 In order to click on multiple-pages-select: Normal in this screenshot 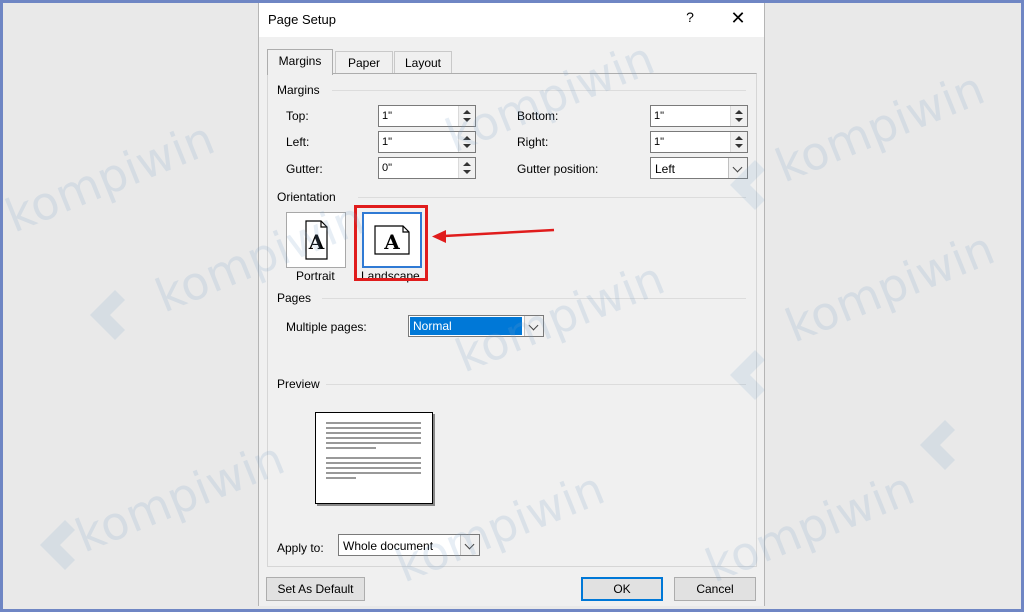, I will do `click(476, 326)`.